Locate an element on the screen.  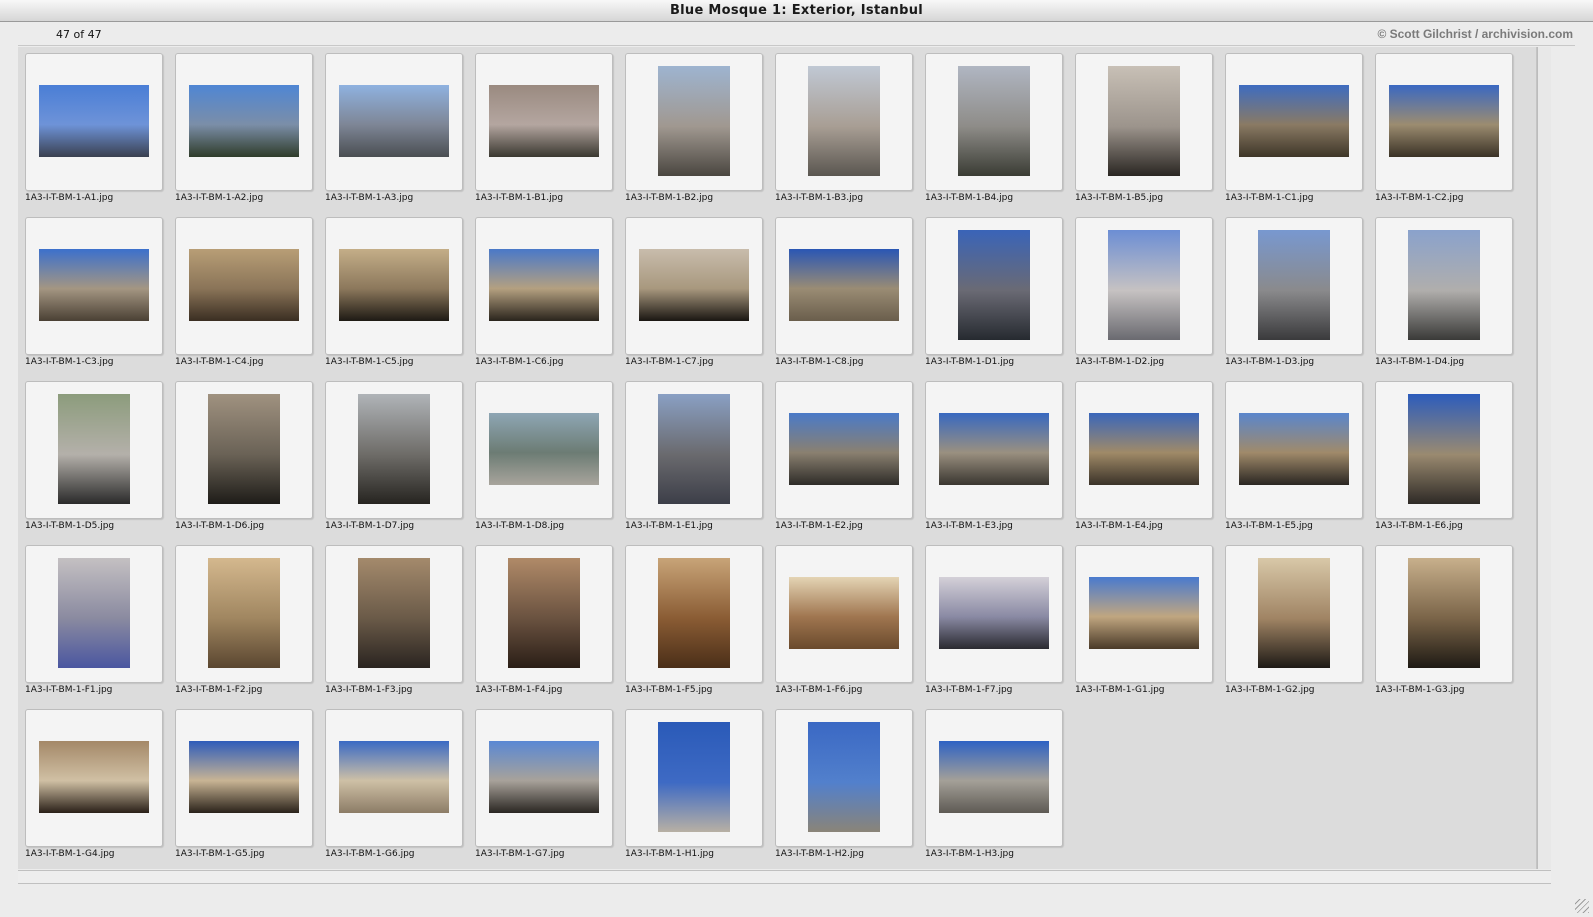
thumbnail-item: 1A3-I-T-BM-1-C1.jpg is located at coordinates (1294, 129).